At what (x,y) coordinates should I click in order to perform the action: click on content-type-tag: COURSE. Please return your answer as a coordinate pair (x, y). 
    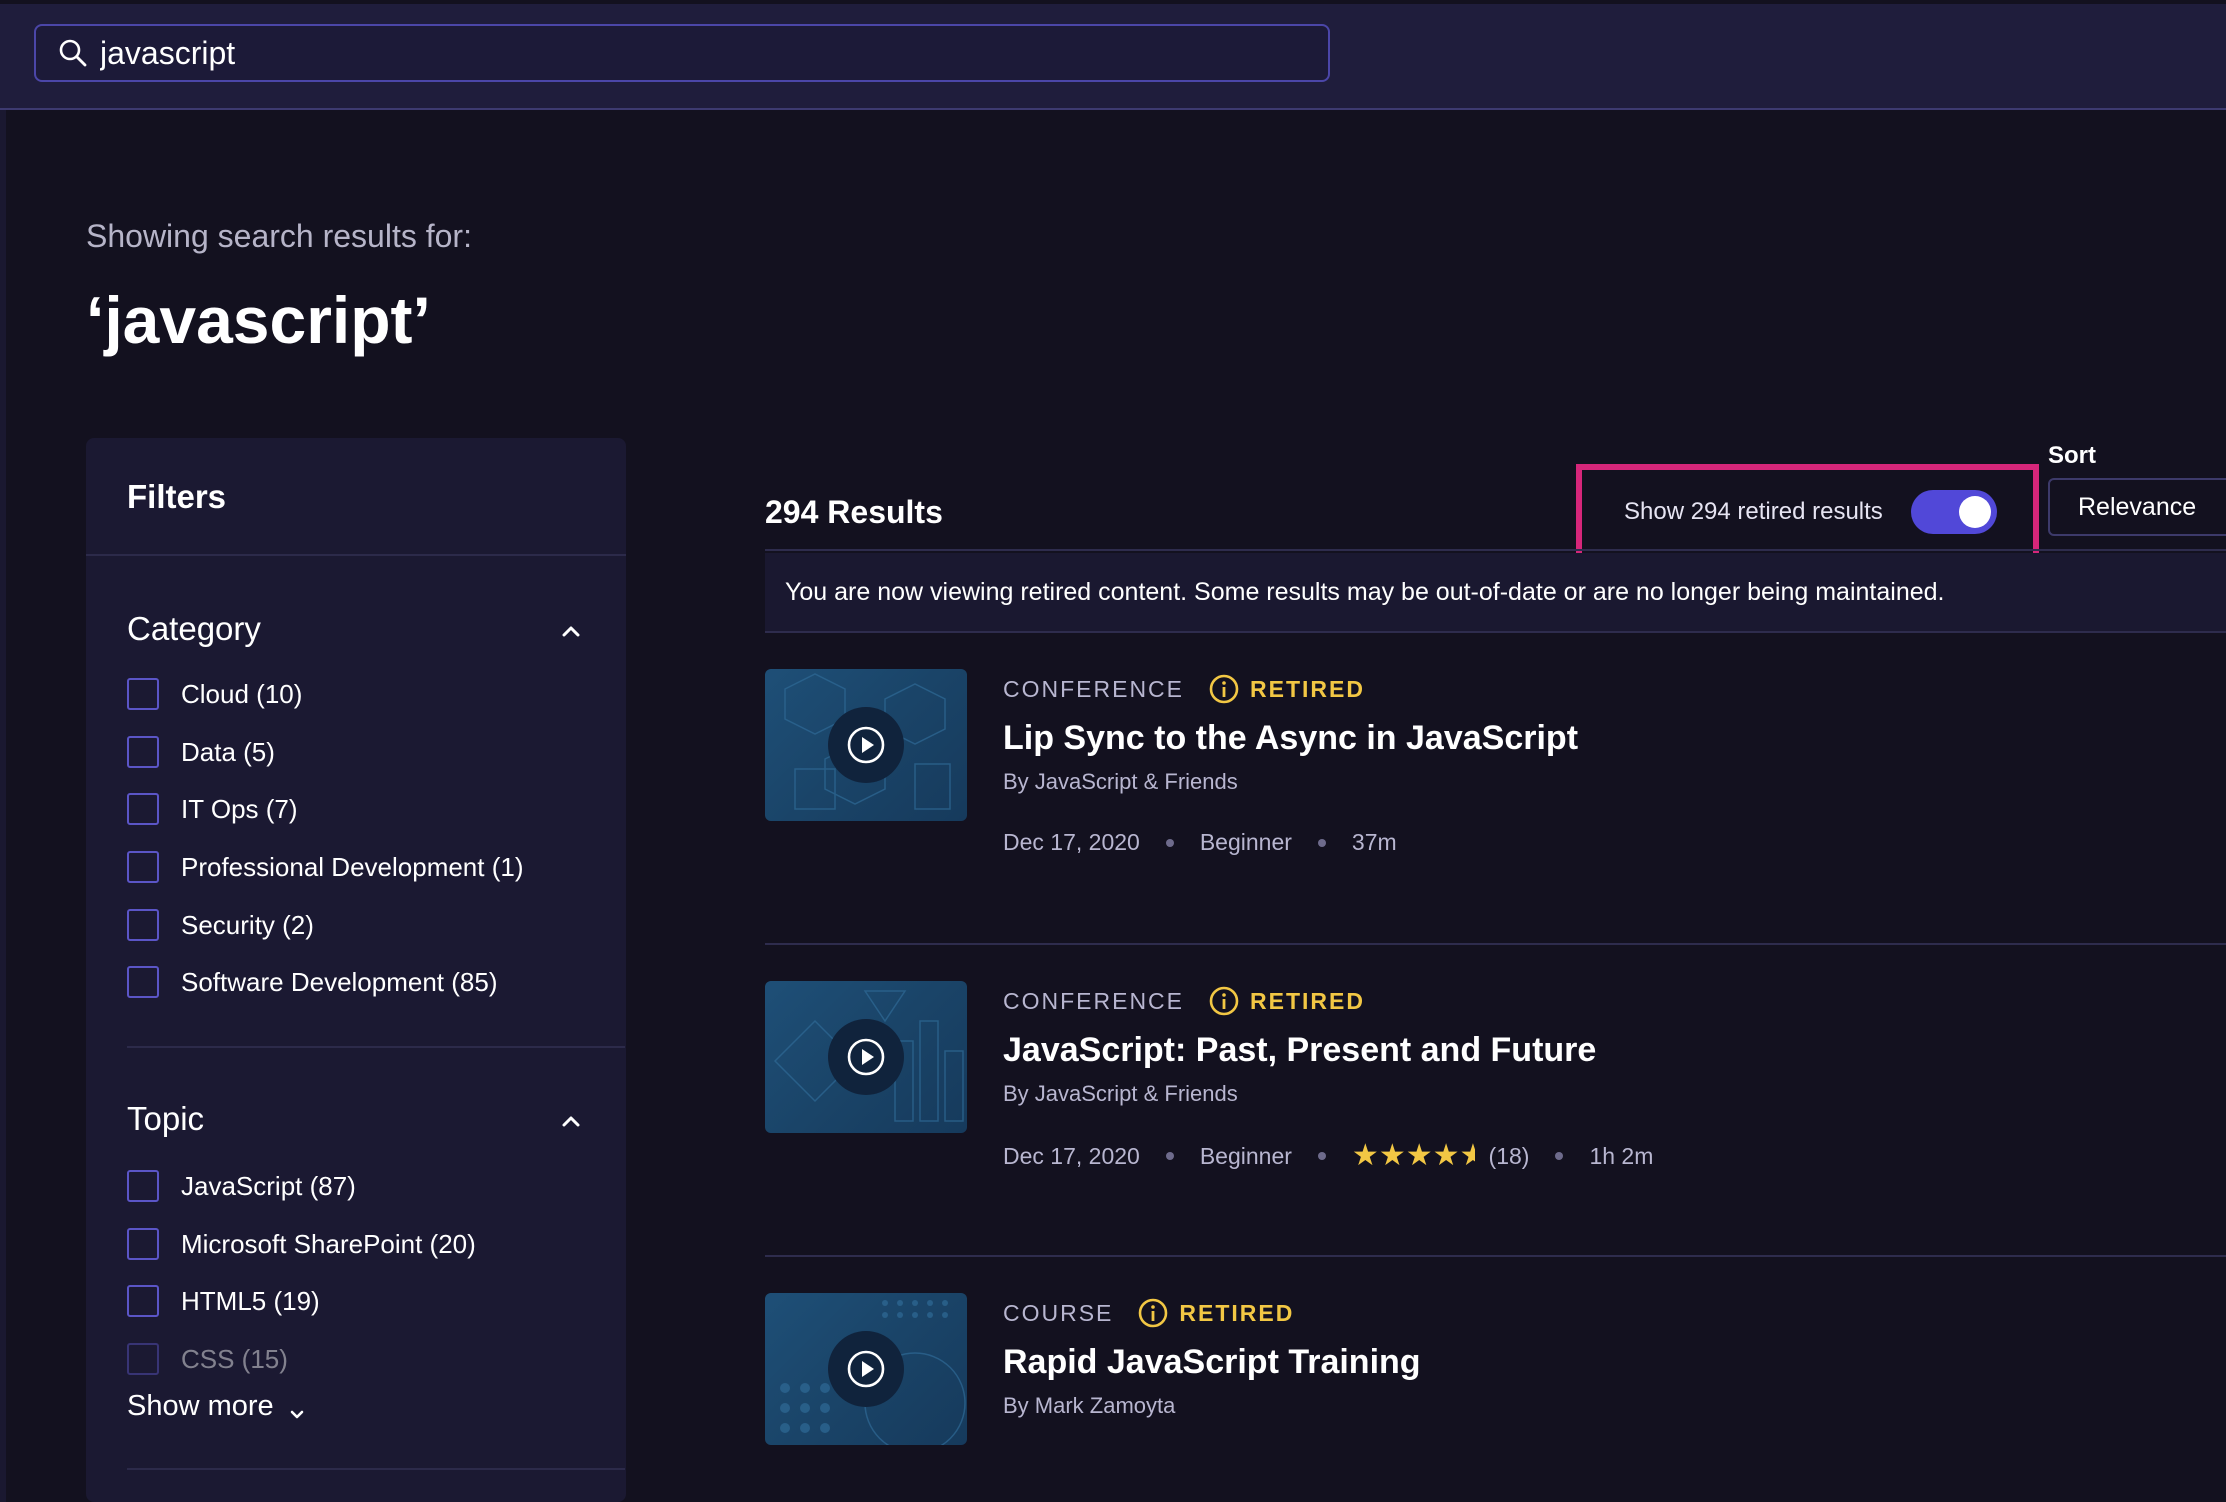
    Looking at the image, I should click on (1058, 1312).